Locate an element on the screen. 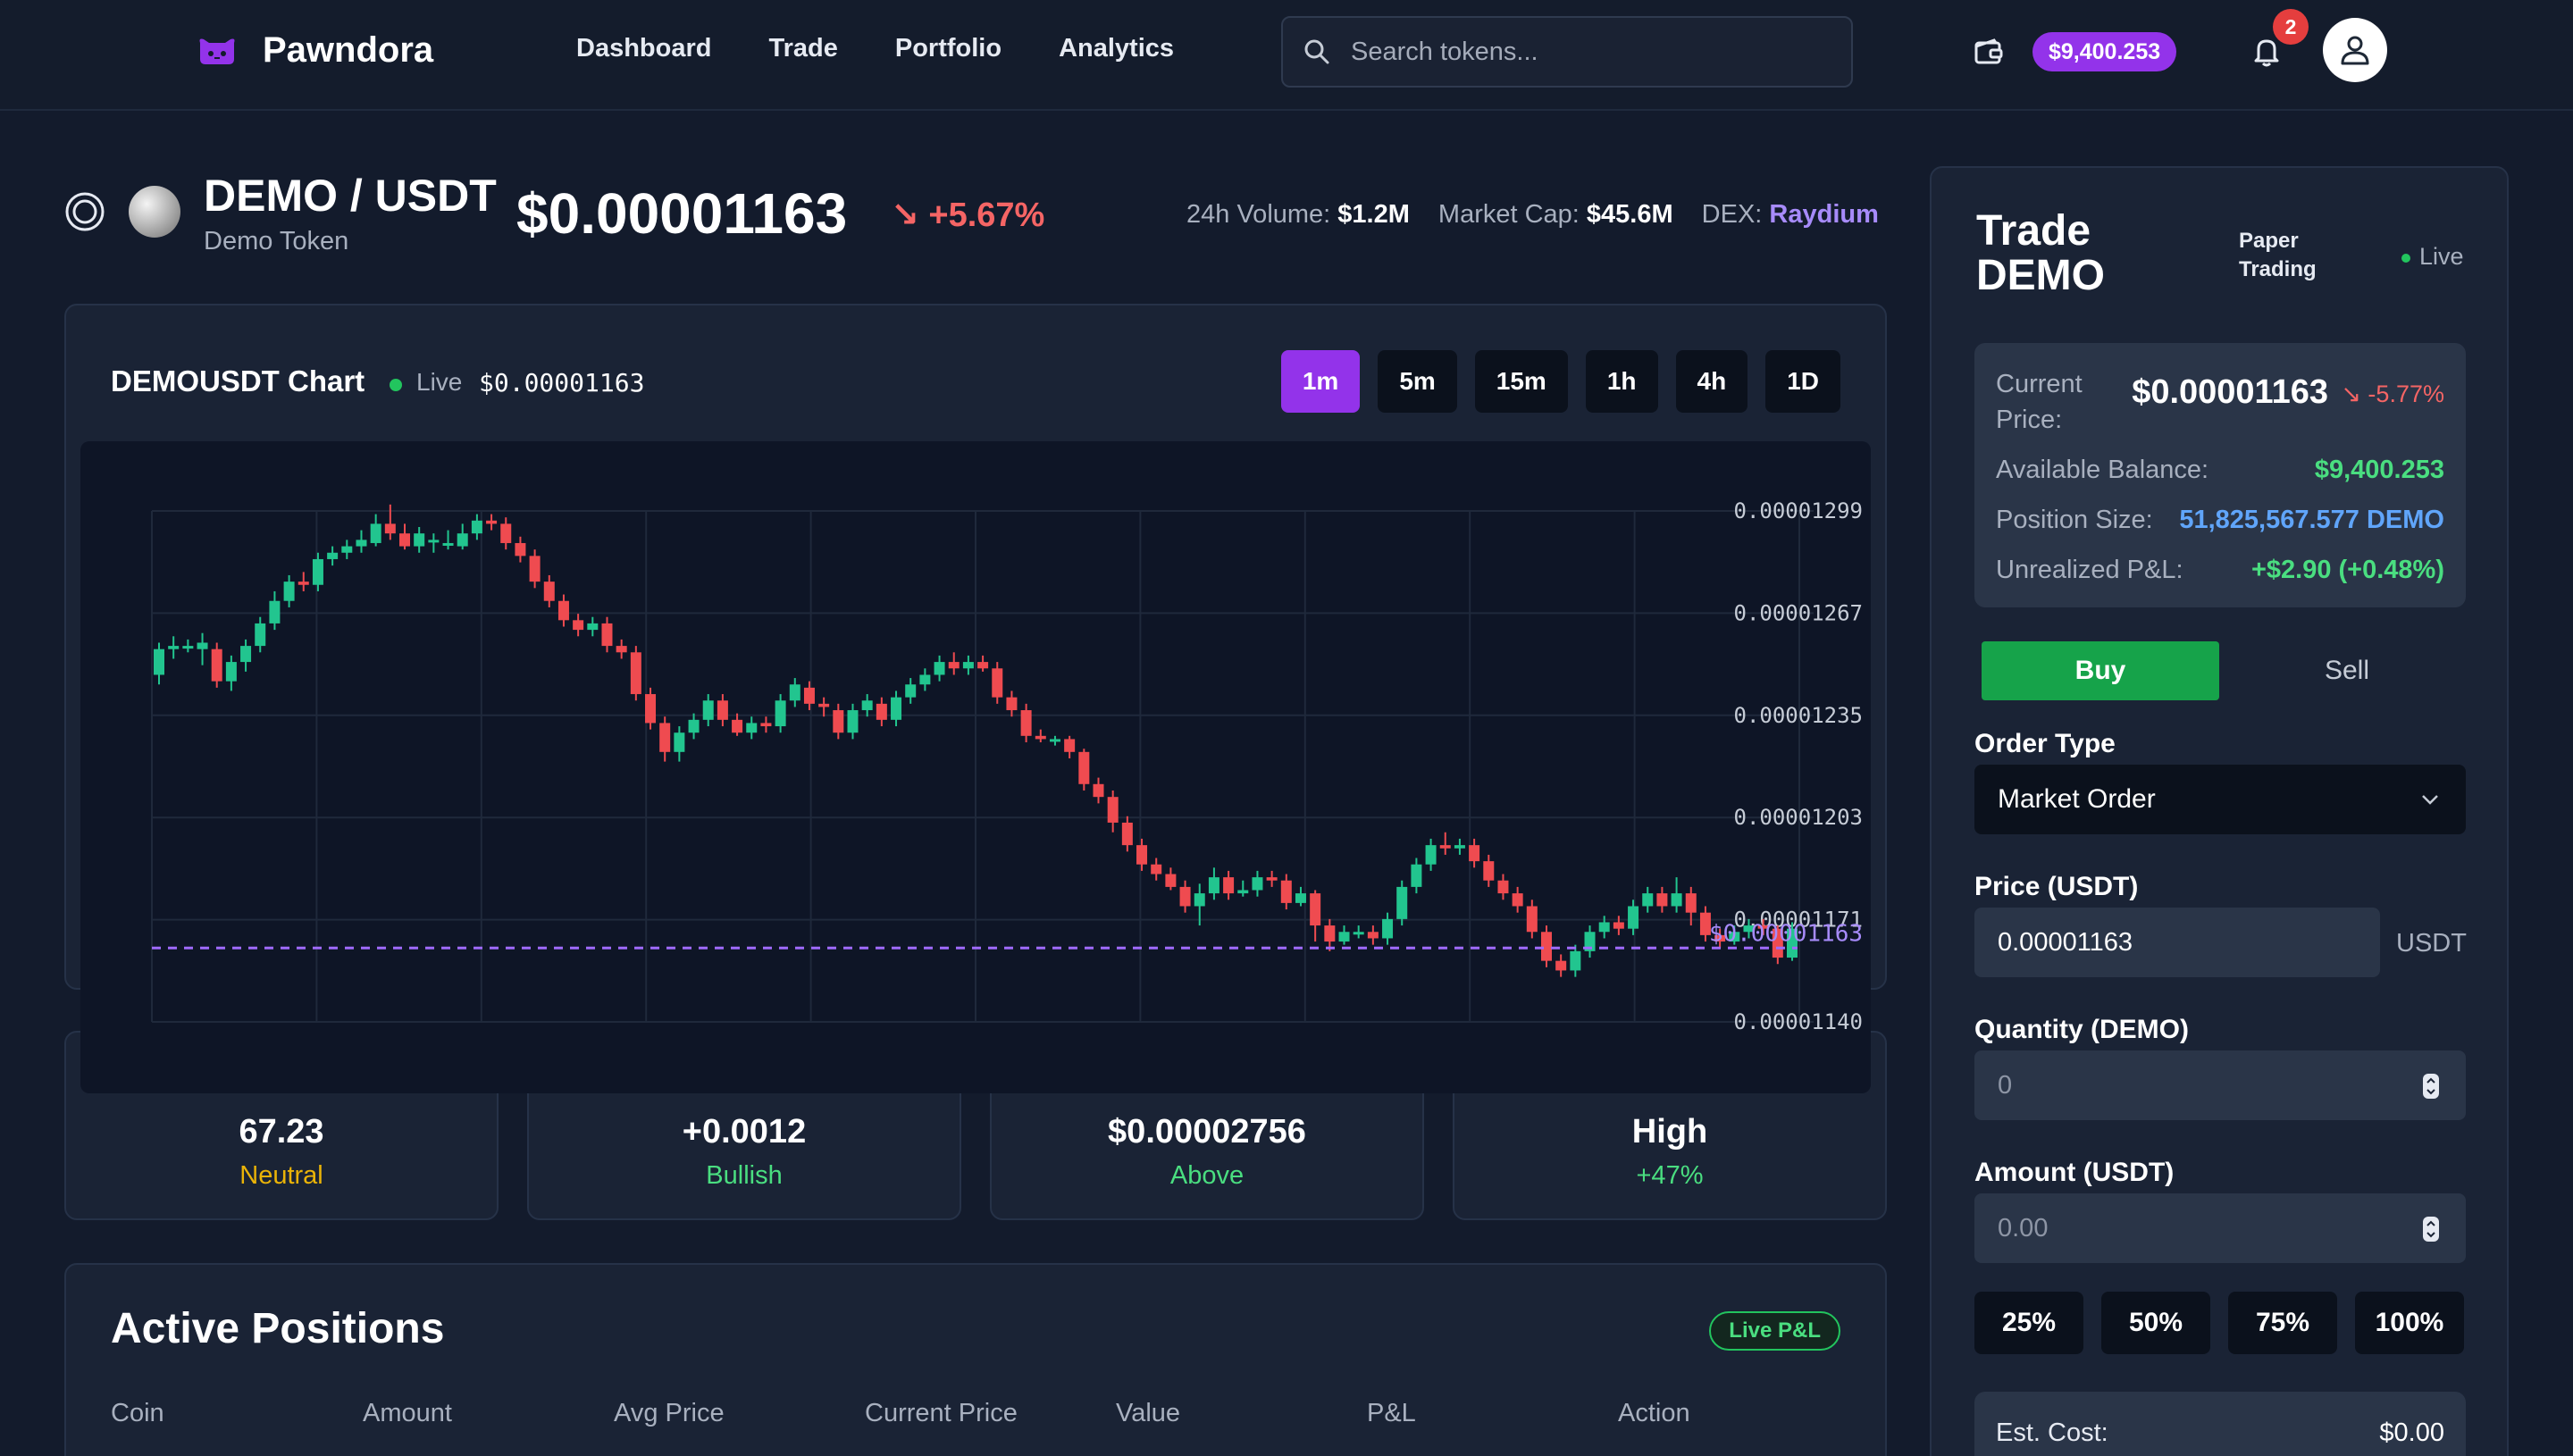  timeframe-1h: 1h is located at coordinates (1621, 381).